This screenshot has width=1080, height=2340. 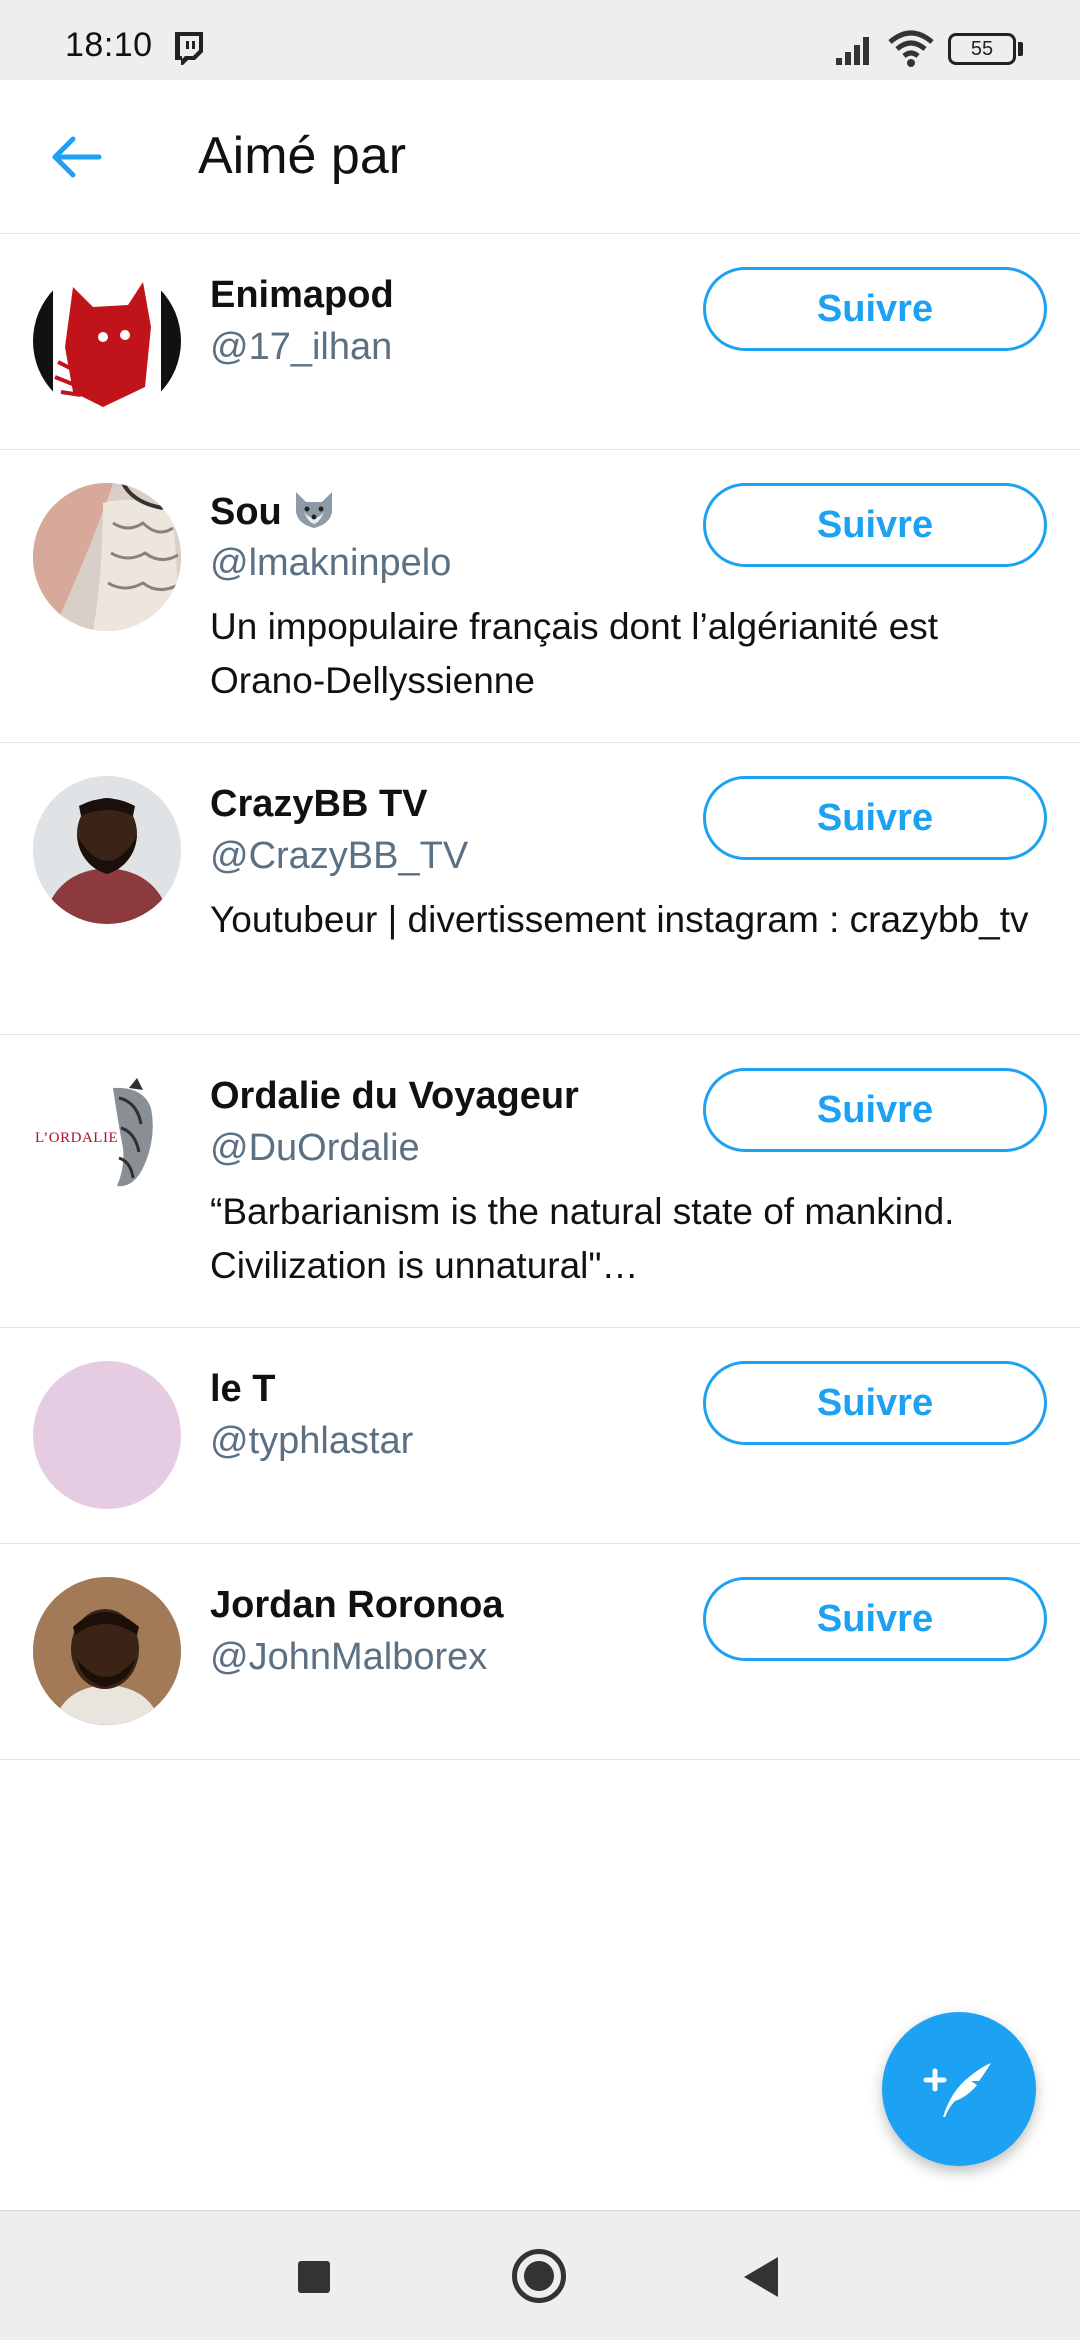 I want to click on recents-icon, so click(x=314, y=2277).